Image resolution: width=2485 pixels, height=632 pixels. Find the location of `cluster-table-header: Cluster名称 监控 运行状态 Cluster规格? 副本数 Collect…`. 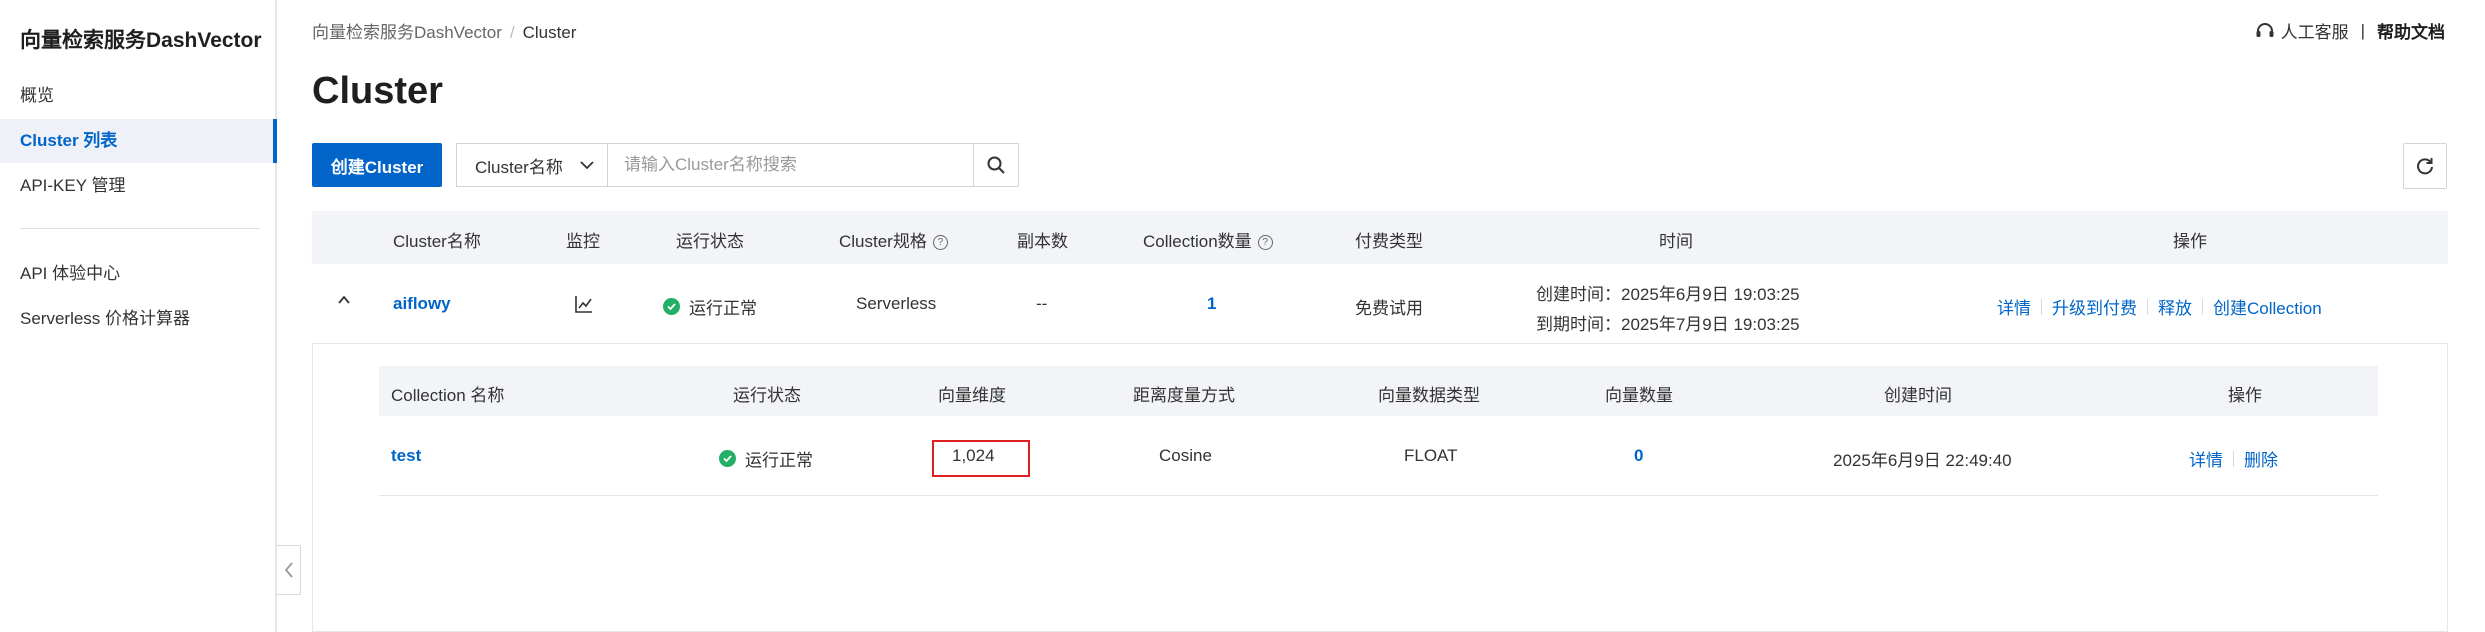

cluster-table-header: Cluster名称 监控 运行状态 Cluster规格? 副本数 Collect… is located at coordinates (1380, 237).